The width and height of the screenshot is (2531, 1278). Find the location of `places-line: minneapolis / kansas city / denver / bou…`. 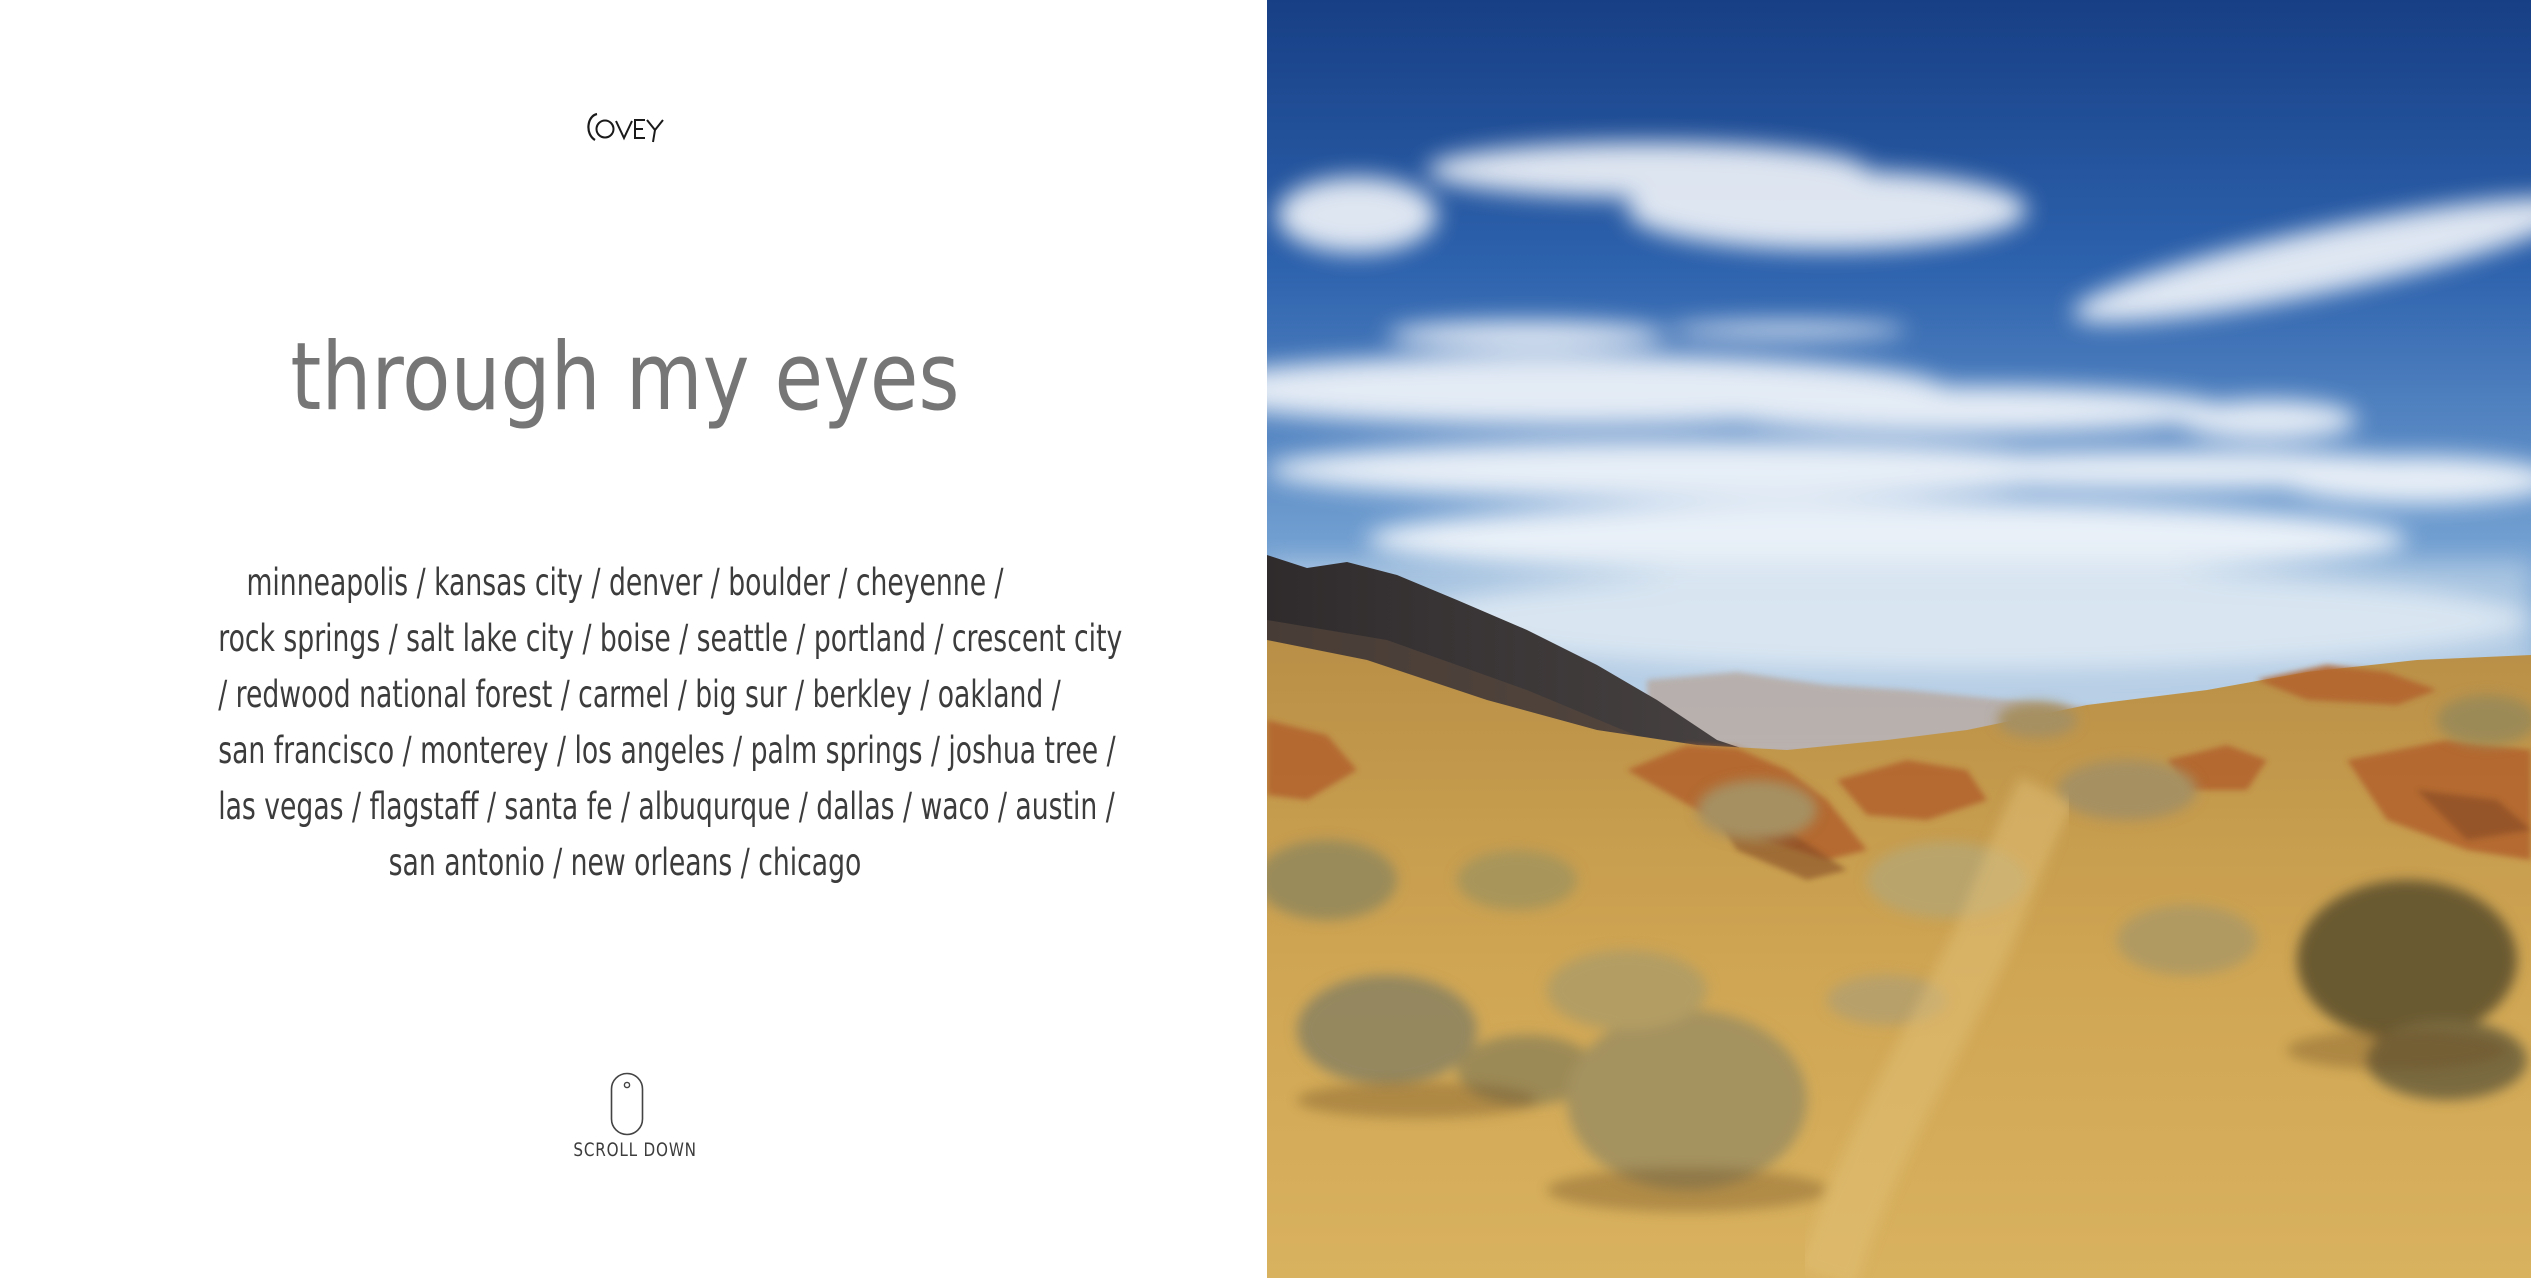

places-line: minneapolis / kansas city / denver / bou… is located at coordinates (625, 582).